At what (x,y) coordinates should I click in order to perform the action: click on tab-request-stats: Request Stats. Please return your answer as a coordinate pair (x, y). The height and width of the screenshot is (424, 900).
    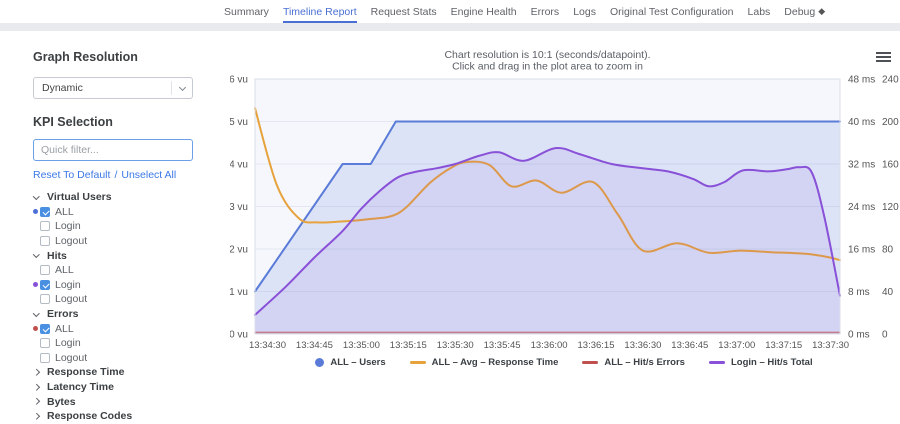
    Looking at the image, I should click on (404, 11).